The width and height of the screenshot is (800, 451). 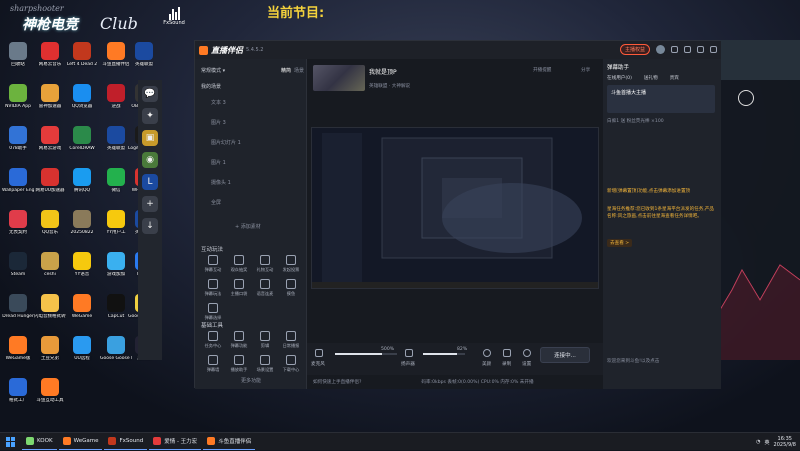 What do you see at coordinates (542, 70) in the screenshot?
I see `live-remind-button: 开播提醒` at bounding box center [542, 70].